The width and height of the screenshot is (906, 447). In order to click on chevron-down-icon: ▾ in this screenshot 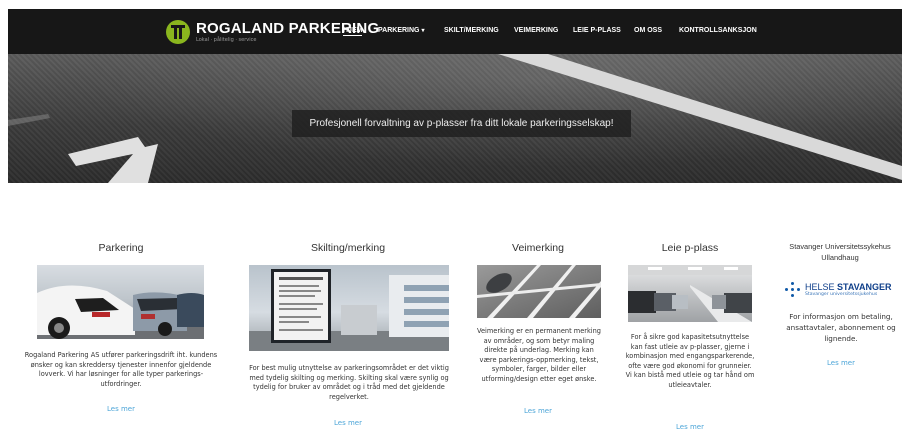, I will do `click(423, 31)`.